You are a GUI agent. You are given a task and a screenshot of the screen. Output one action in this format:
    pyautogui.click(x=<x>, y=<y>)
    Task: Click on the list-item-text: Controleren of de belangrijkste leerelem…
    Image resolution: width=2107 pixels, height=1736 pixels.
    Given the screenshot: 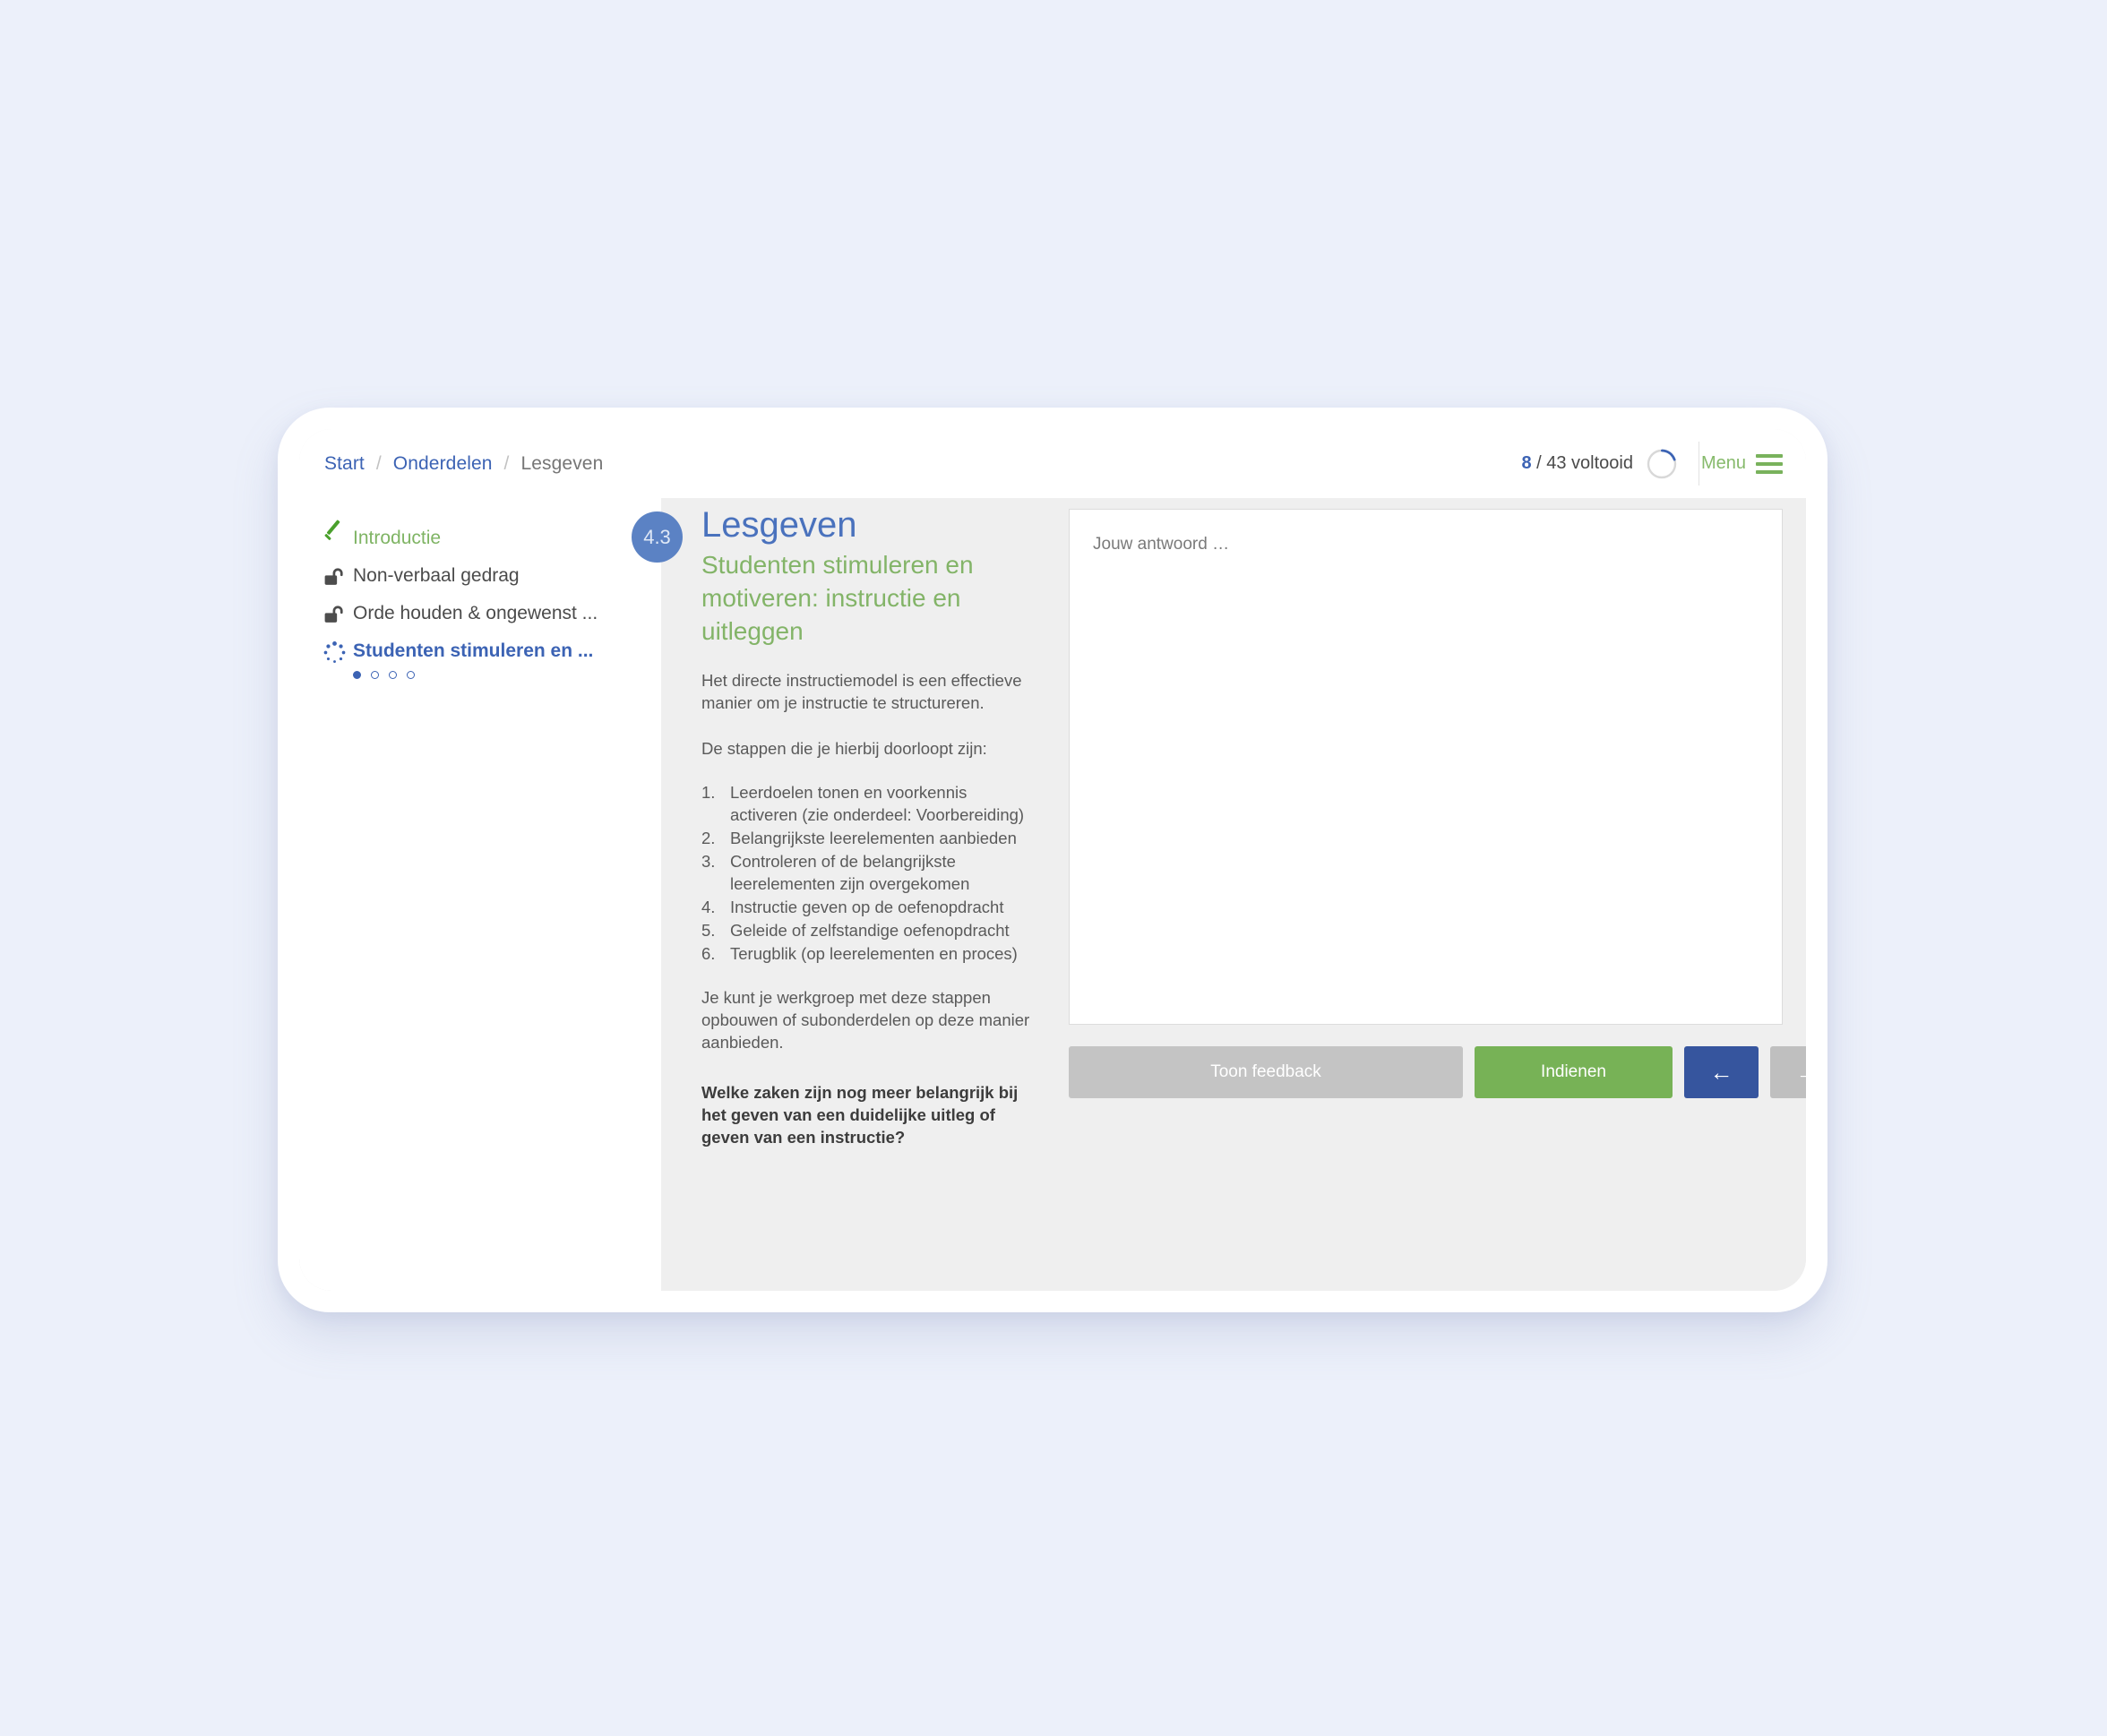 What is the action you would take?
    pyautogui.click(x=850, y=873)
    